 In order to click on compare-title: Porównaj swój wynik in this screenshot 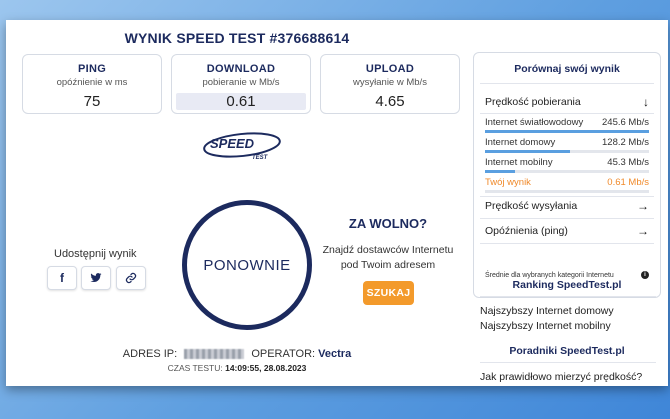, I will do `click(567, 69)`.